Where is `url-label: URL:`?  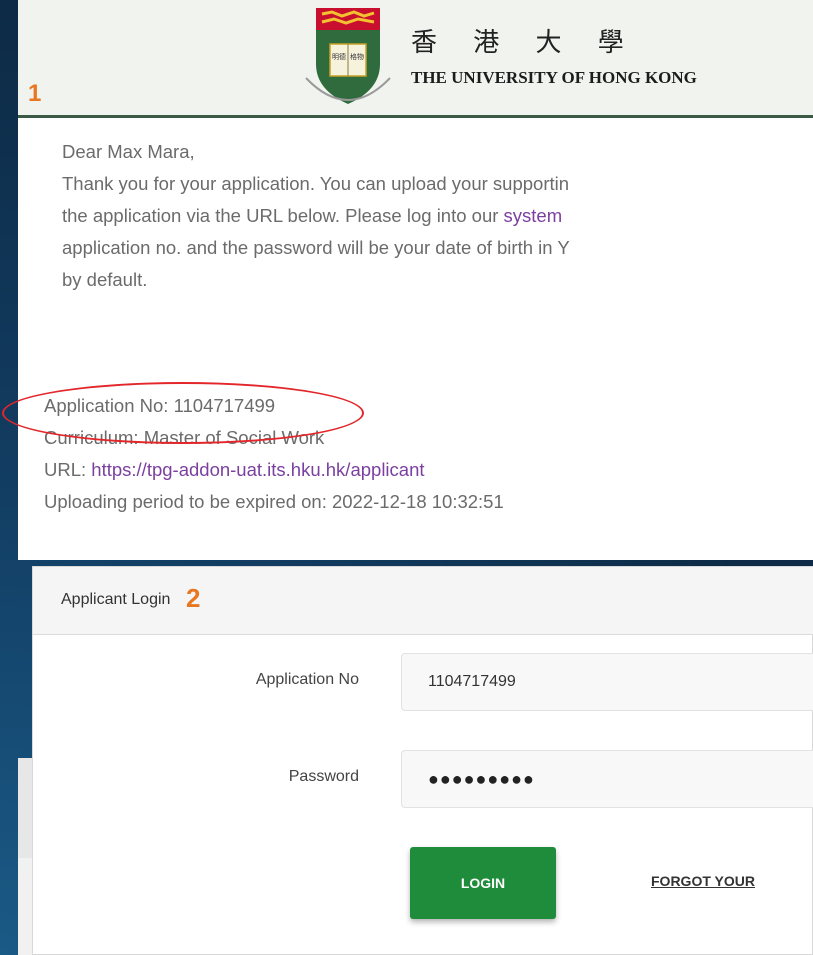 url-label: URL: is located at coordinates (68, 469).